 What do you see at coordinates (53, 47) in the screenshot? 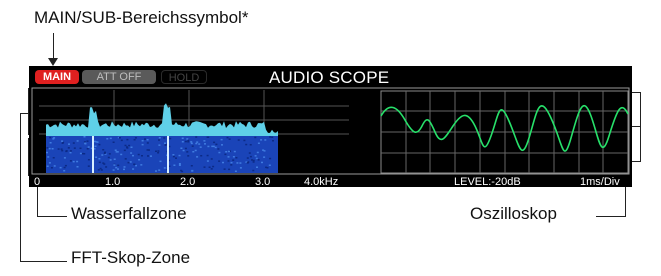
I see `main-sub-arrow-line` at bounding box center [53, 47].